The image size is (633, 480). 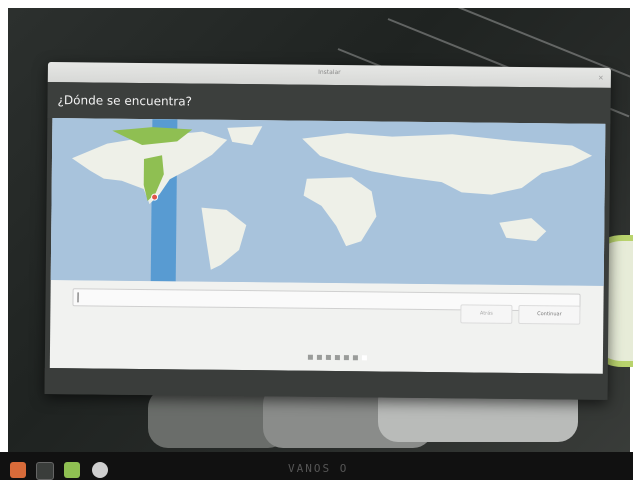 What do you see at coordinates (329, 72) in the screenshot?
I see `window-title: Instalar` at bounding box center [329, 72].